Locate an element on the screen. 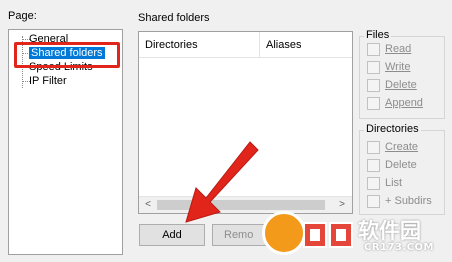  tree-item-label: Shared folders is located at coordinates (67, 53).